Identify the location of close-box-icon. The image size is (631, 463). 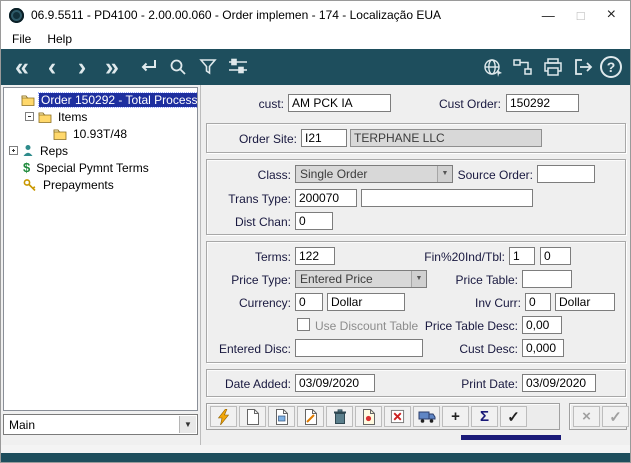
(397, 416).